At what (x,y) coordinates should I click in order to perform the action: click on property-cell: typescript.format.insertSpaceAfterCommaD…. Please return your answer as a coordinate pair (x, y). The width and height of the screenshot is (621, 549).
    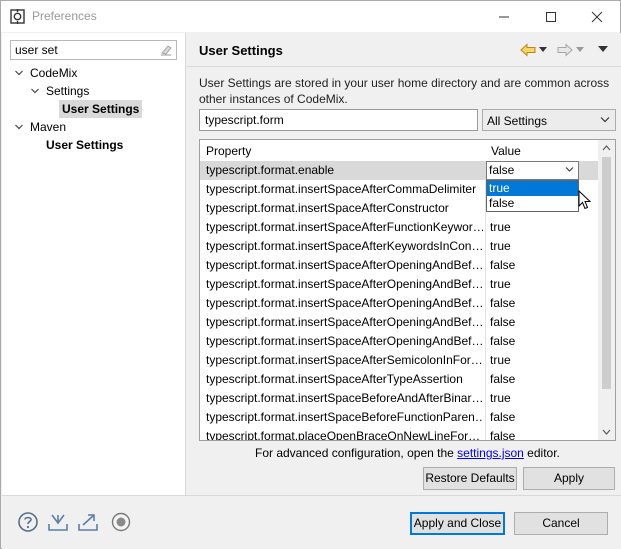
    Looking at the image, I should click on (341, 189).